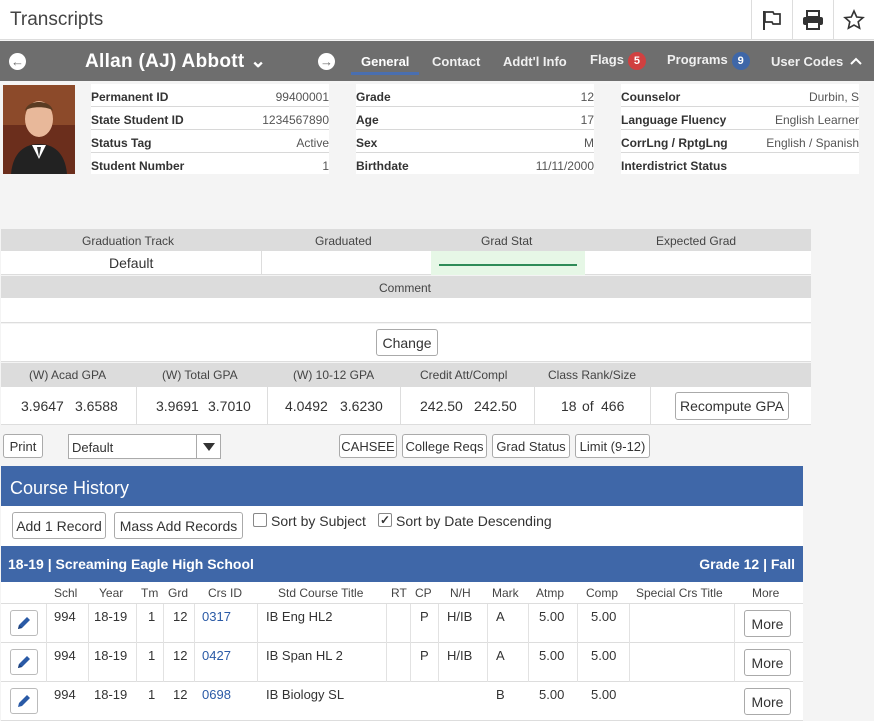 The height and width of the screenshot is (721, 874). Describe the element at coordinates (368, 446) in the screenshot. I see `cahsee-button: CAHSEE` at that location.